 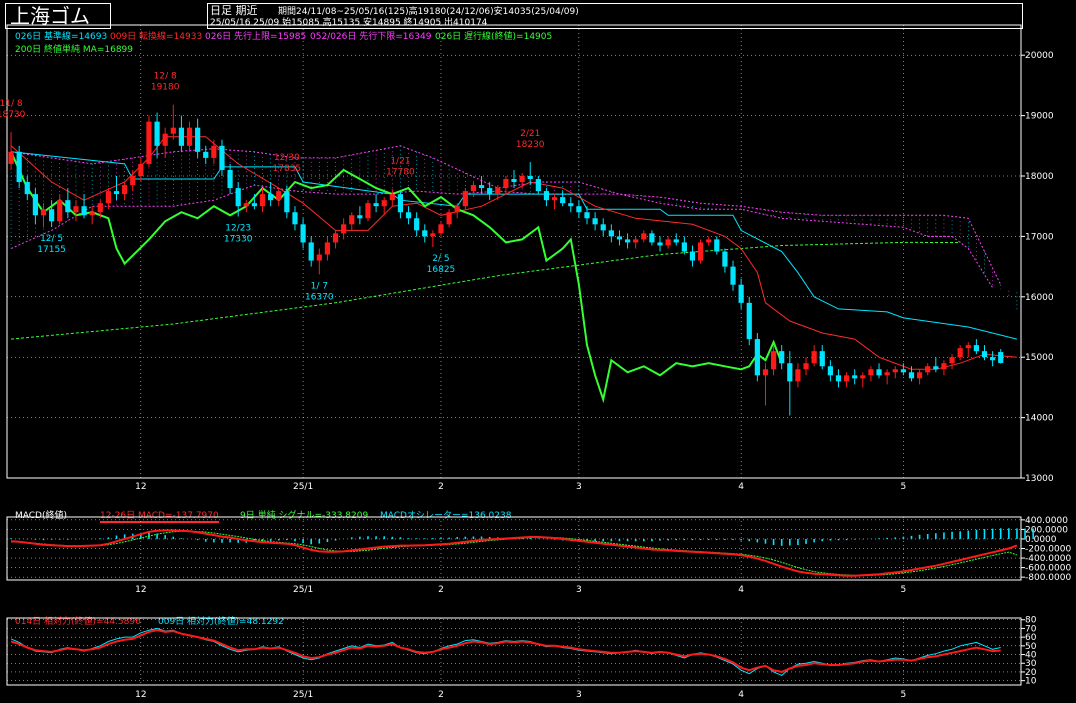 I want to click on rsi-ytick-label: 80, so click(x=1031, y=621).